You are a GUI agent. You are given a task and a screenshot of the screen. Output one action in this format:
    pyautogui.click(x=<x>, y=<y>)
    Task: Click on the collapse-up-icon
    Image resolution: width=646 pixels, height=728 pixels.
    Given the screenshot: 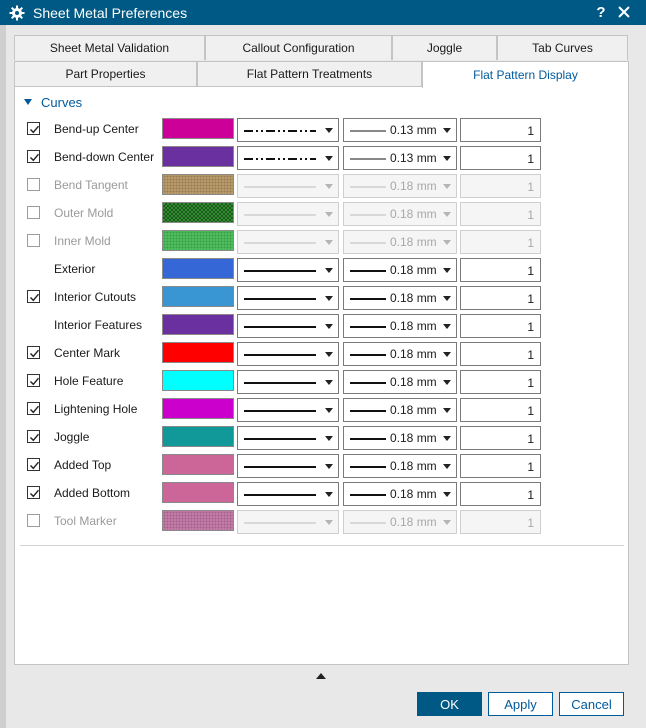 What is the action you would take?
    pyautogui.click(x=321, y=676)
    